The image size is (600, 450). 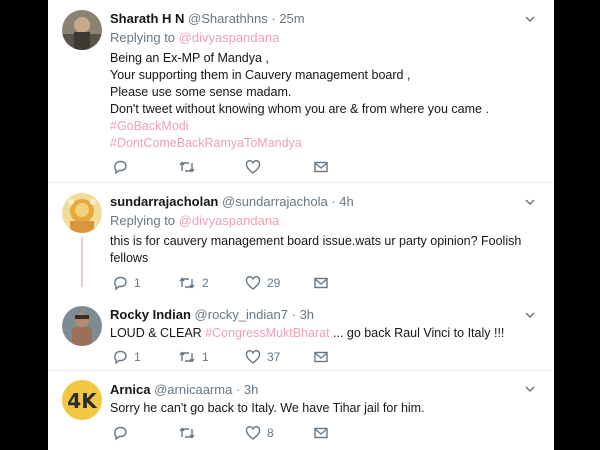 I want to click on tweet-header: Rocky Indian @rocky_indian7 · 3h, so click(x=320, y=314).